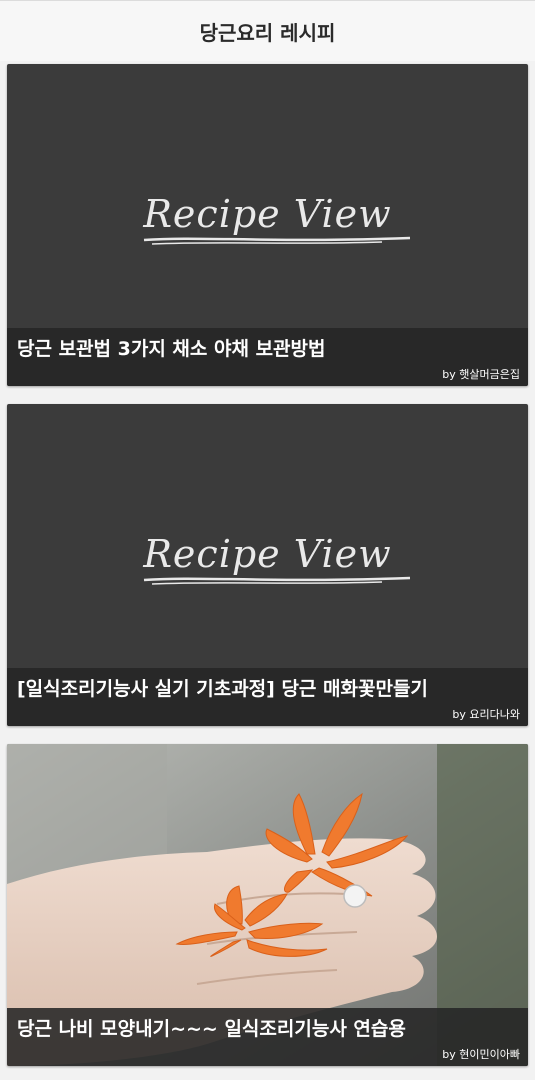 This screenshot has height=1080, width=535. What do you see at coordinates (486, 714) in the screenshot?
I see `recipe-author: by 요리다나와` at bounding box center [486, 714].